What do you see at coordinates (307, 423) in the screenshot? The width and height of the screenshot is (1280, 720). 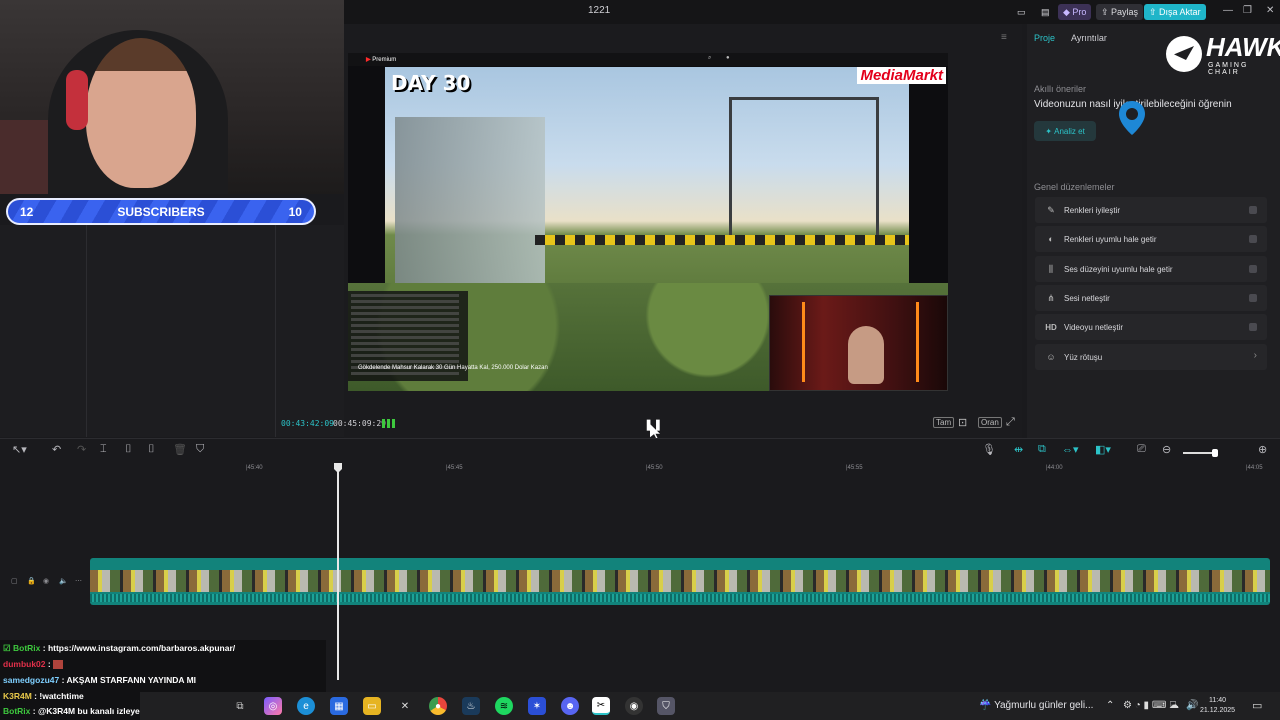 I see `current-time: 00:43:42:09` at bounding box center [307, 423].